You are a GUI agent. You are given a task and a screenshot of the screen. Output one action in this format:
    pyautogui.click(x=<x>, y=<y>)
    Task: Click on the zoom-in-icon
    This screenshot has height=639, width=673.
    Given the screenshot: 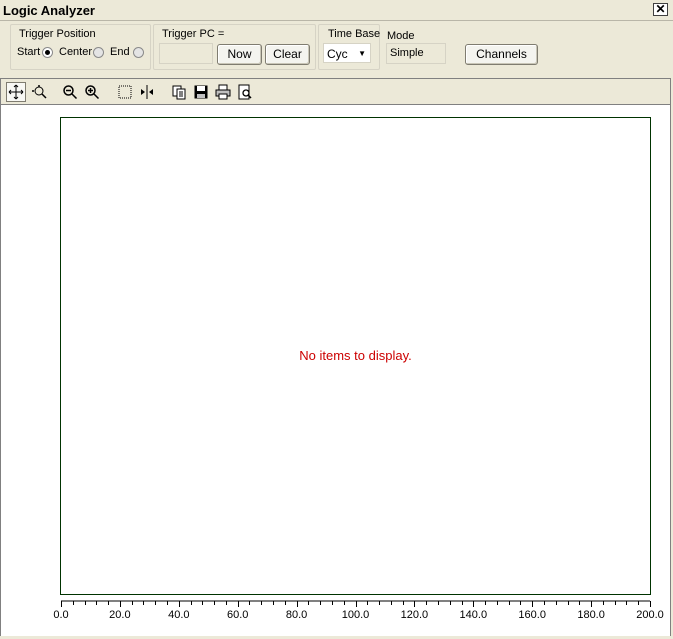 What is the action you would take?
    pyautogui.click(x=92, y=92)
    